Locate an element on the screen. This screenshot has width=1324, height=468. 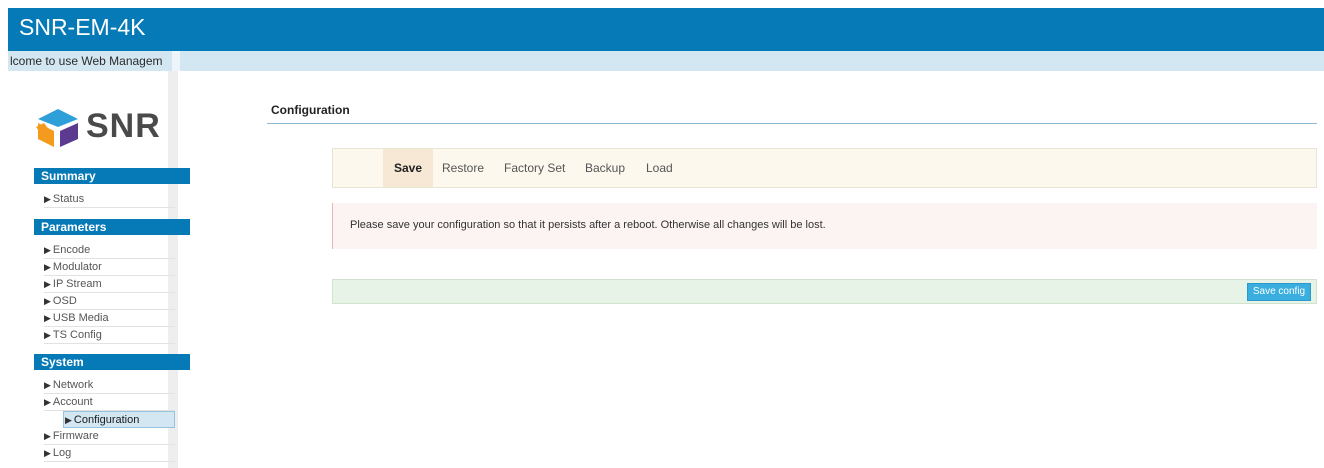
sidebar-item-usb-media: ▶ USB Media is located at coordinates (109, 318).